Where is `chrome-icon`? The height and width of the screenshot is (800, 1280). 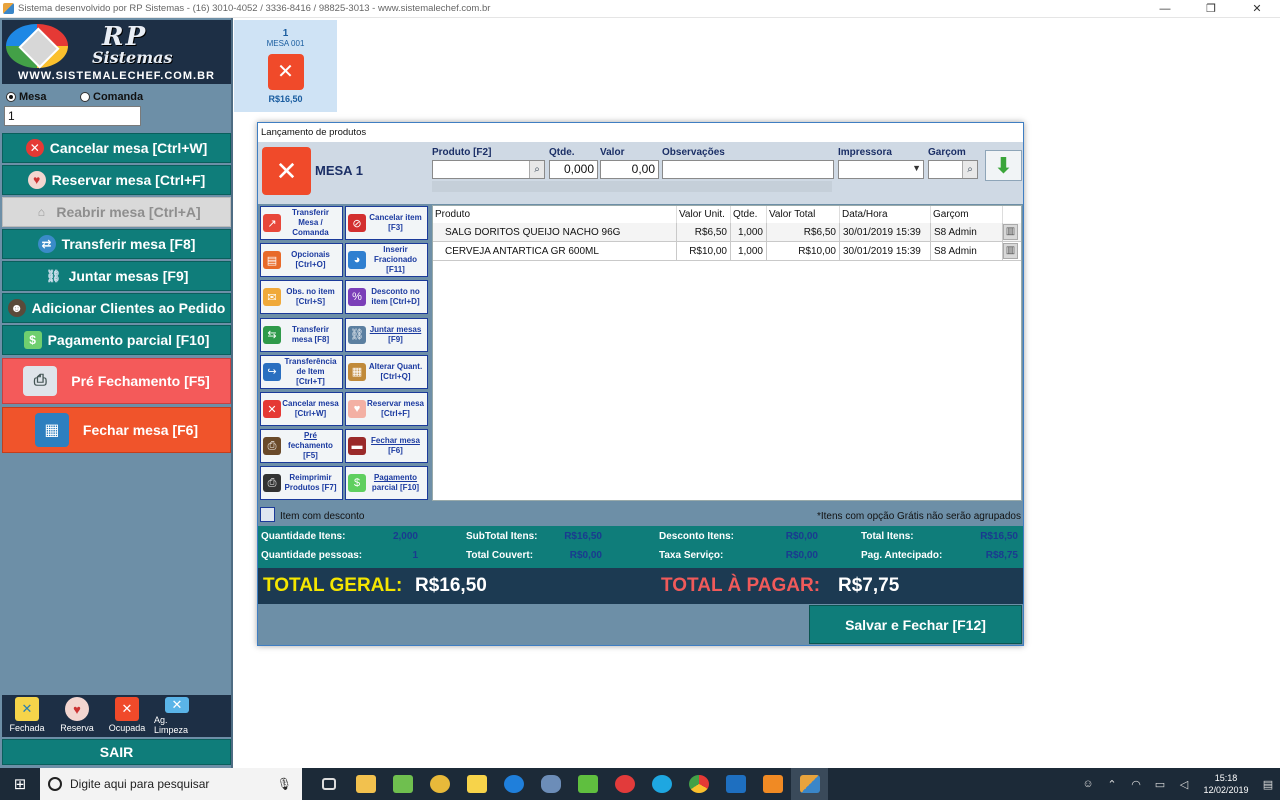 chrome-icon is located at coordinates (698, 784).